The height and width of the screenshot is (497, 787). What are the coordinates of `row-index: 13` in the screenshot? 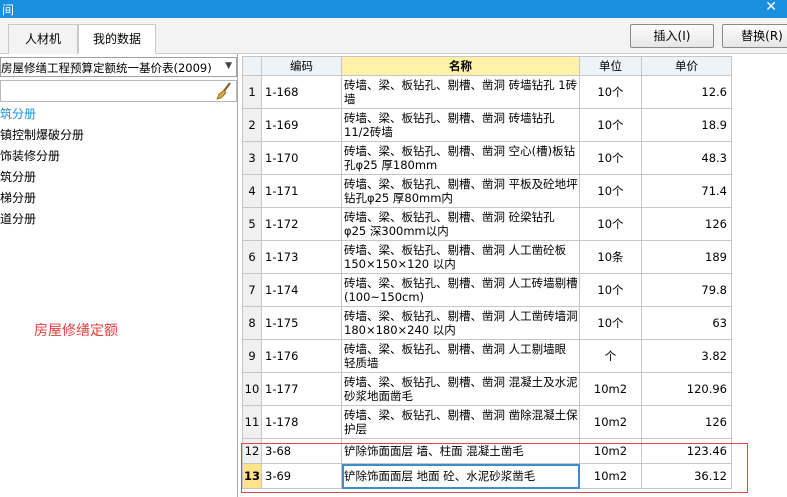 It's located at (252, 476).